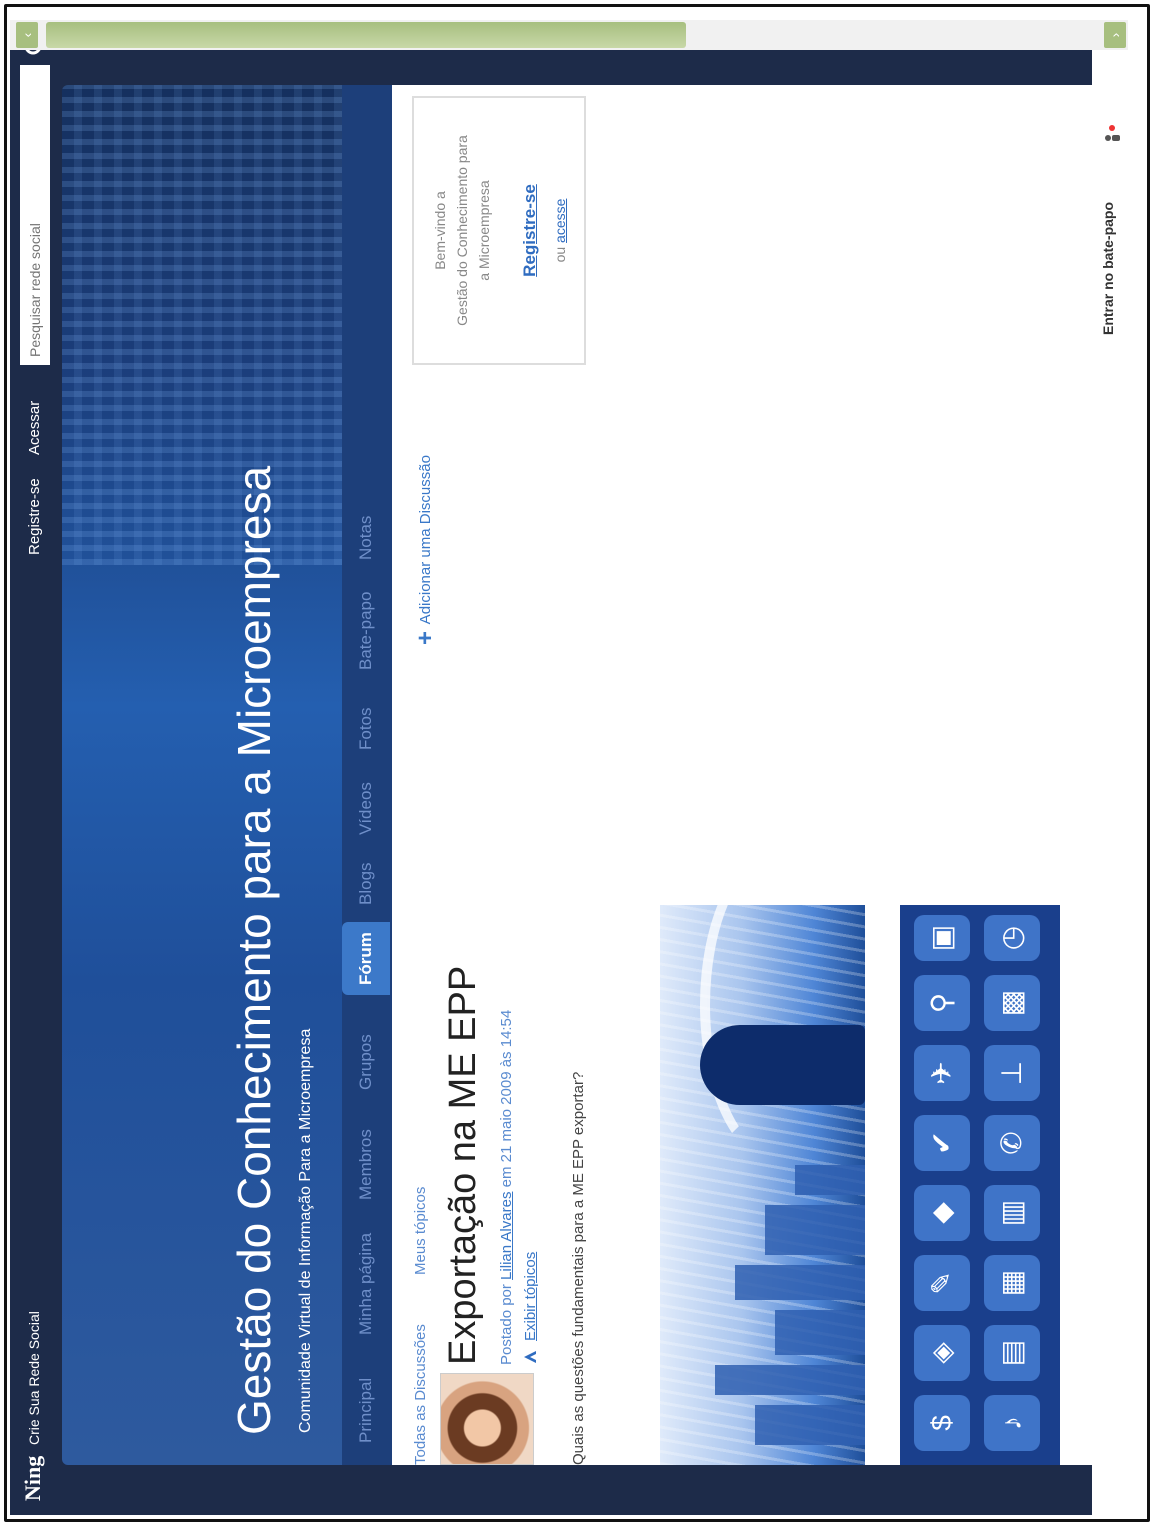 The image size is (1152, 1523). Describe the element at coordinates (484, 230) in the screenshot. I see `welcome-line: a Microempresa` at that location.